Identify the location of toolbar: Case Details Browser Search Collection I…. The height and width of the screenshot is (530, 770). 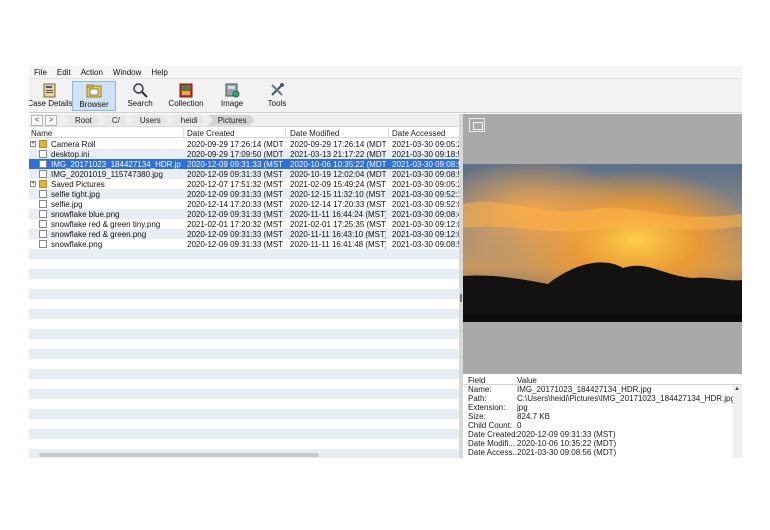
(385, 96).